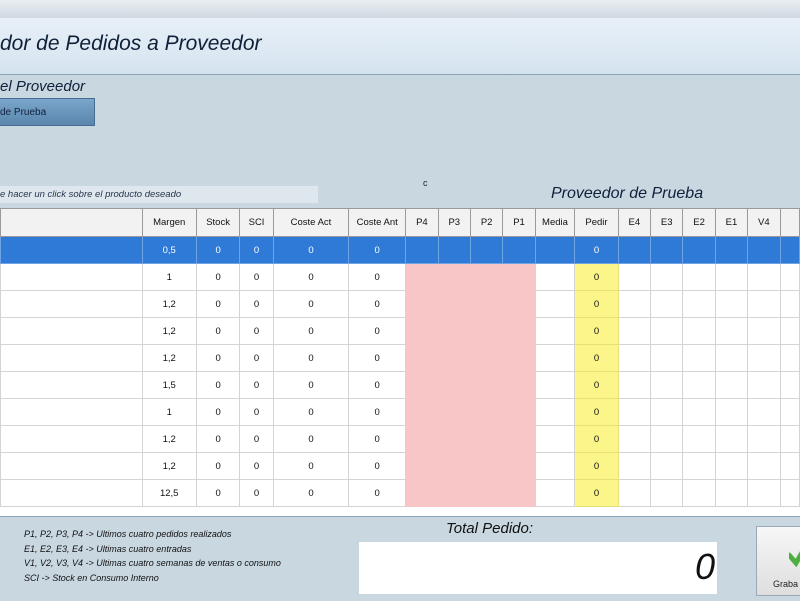 Image resolution: width=800 pixels, height=601 pixels. What do you see at coordinates (596, 222) in the screenshot?
I see `column-header-pedir: Pedir` at bounding box center [596, 222].